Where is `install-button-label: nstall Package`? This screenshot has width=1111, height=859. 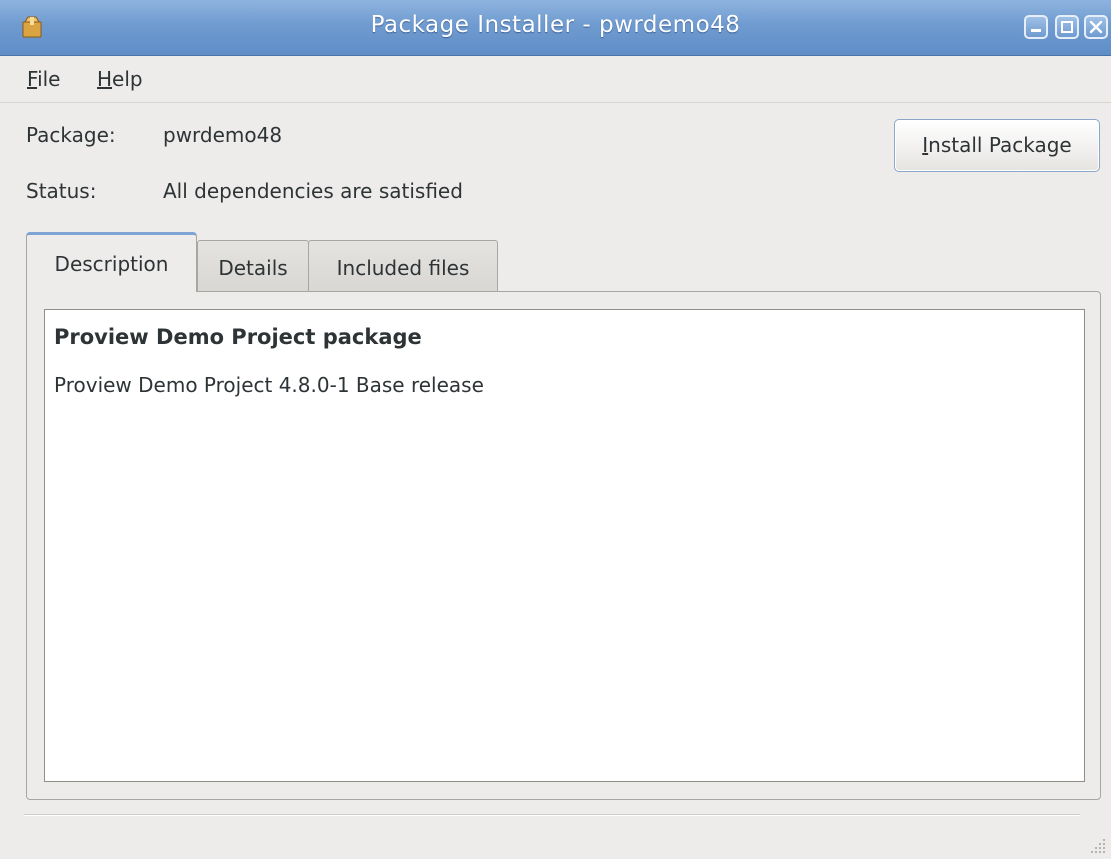
install-button-label: nstall Package is located at coordinates (1000, 145).